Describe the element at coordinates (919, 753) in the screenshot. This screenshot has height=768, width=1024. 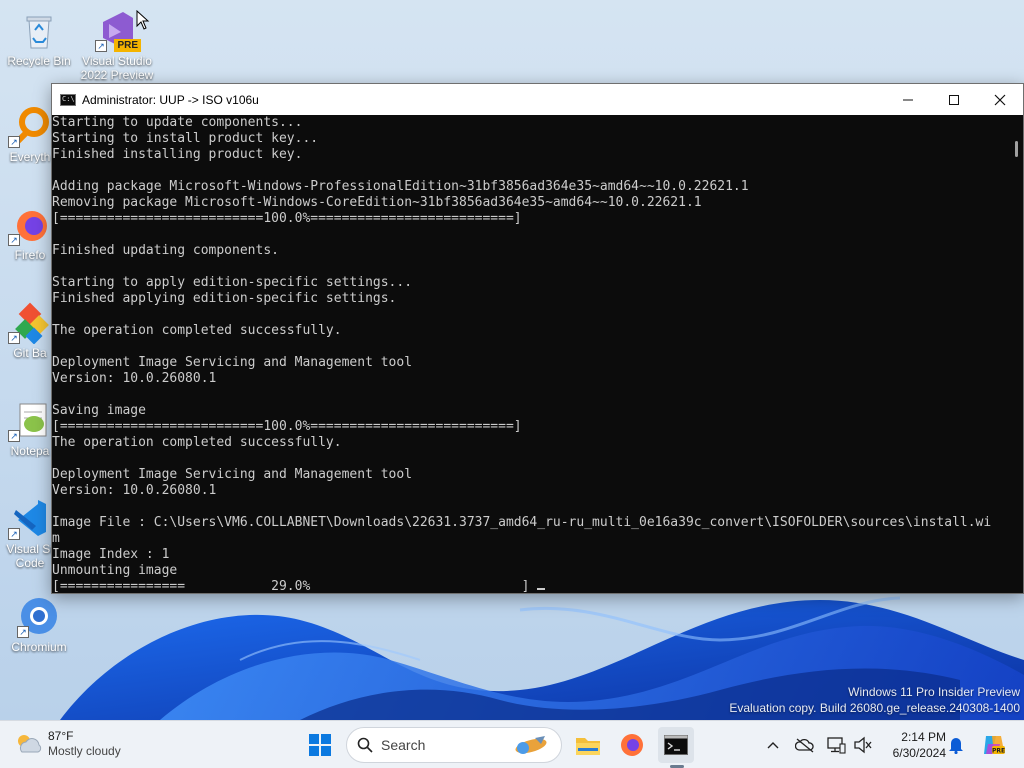
I see `clock-date: 6/30/2024` at that location.